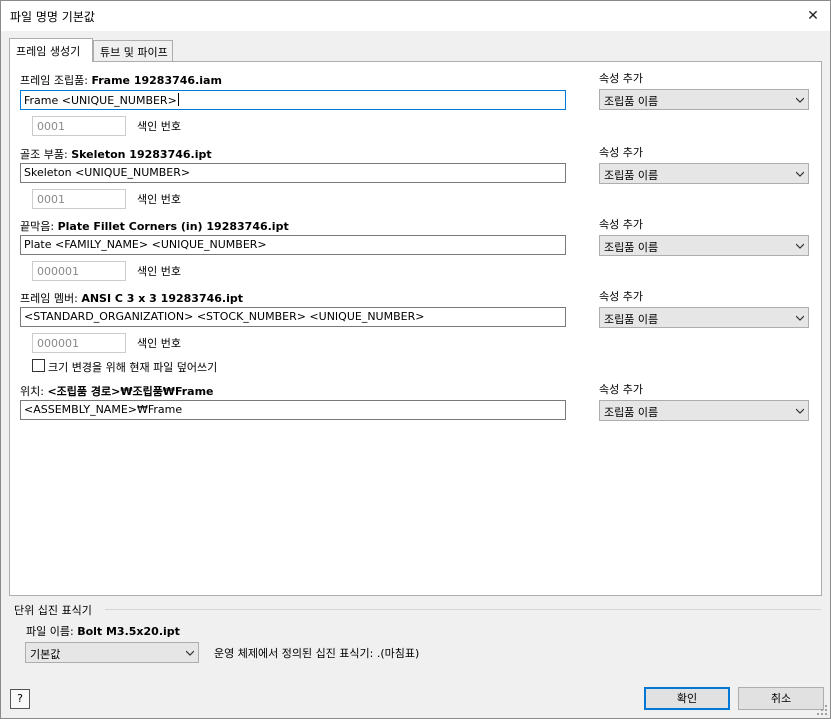 The width and height of the screenshot is (831, 719). Describe the element at coordinates (178, 99) in the screenshot. I see `text-caret` at that location.